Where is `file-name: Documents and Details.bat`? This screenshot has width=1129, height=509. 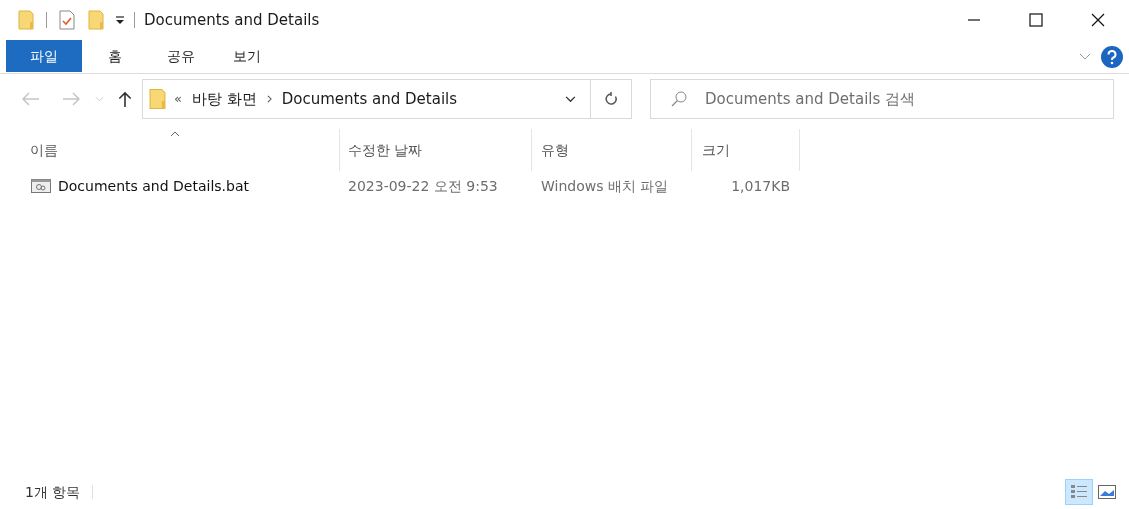 file-name: Documents and Details.bat is located at coordinates (153, 186).